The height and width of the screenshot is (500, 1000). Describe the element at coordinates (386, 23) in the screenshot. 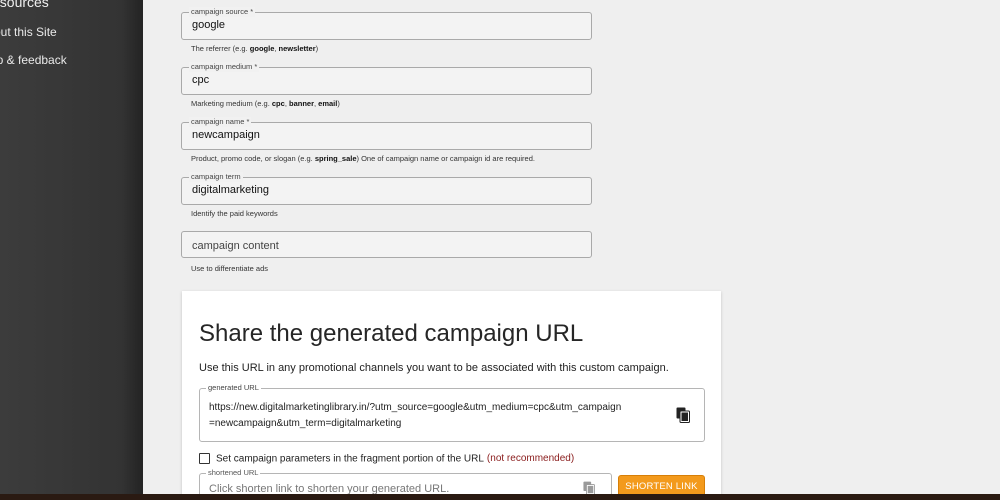

I see `campaign-source-field: campaign source * google` at that location.